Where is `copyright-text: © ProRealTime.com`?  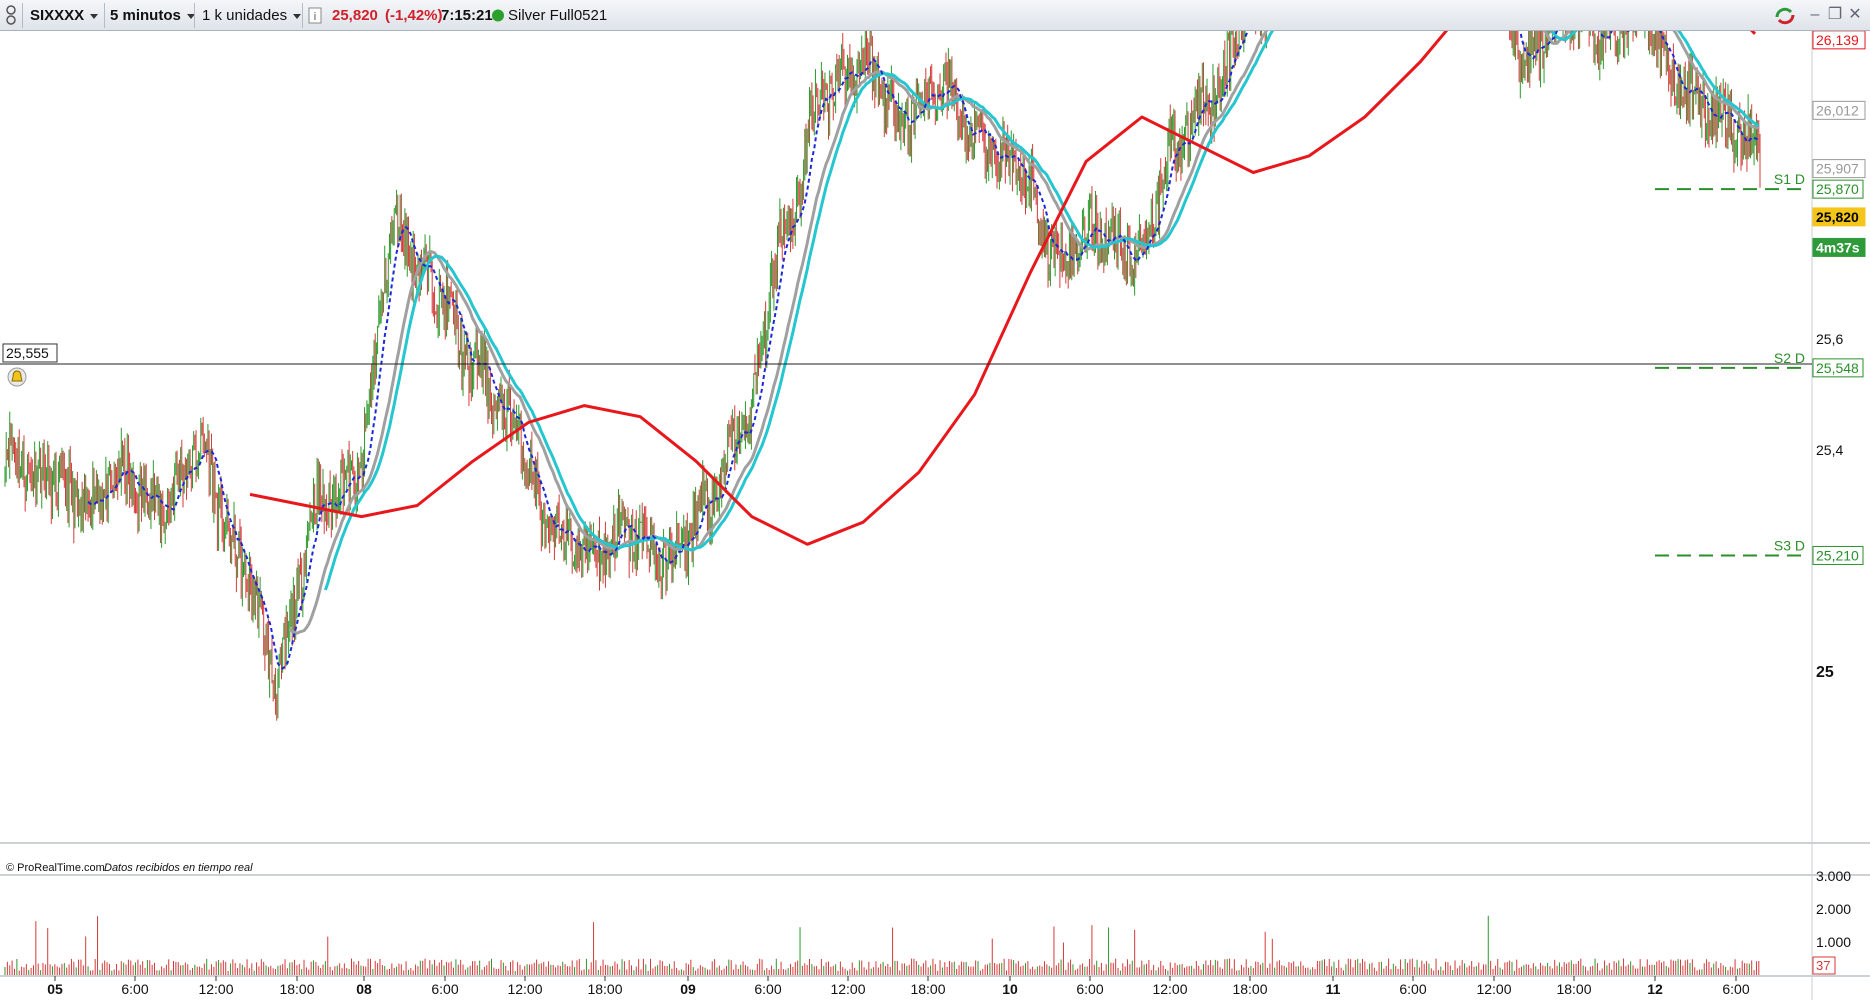
copyright-text: © ProRealTime.com is located at coordinates (55, 868).